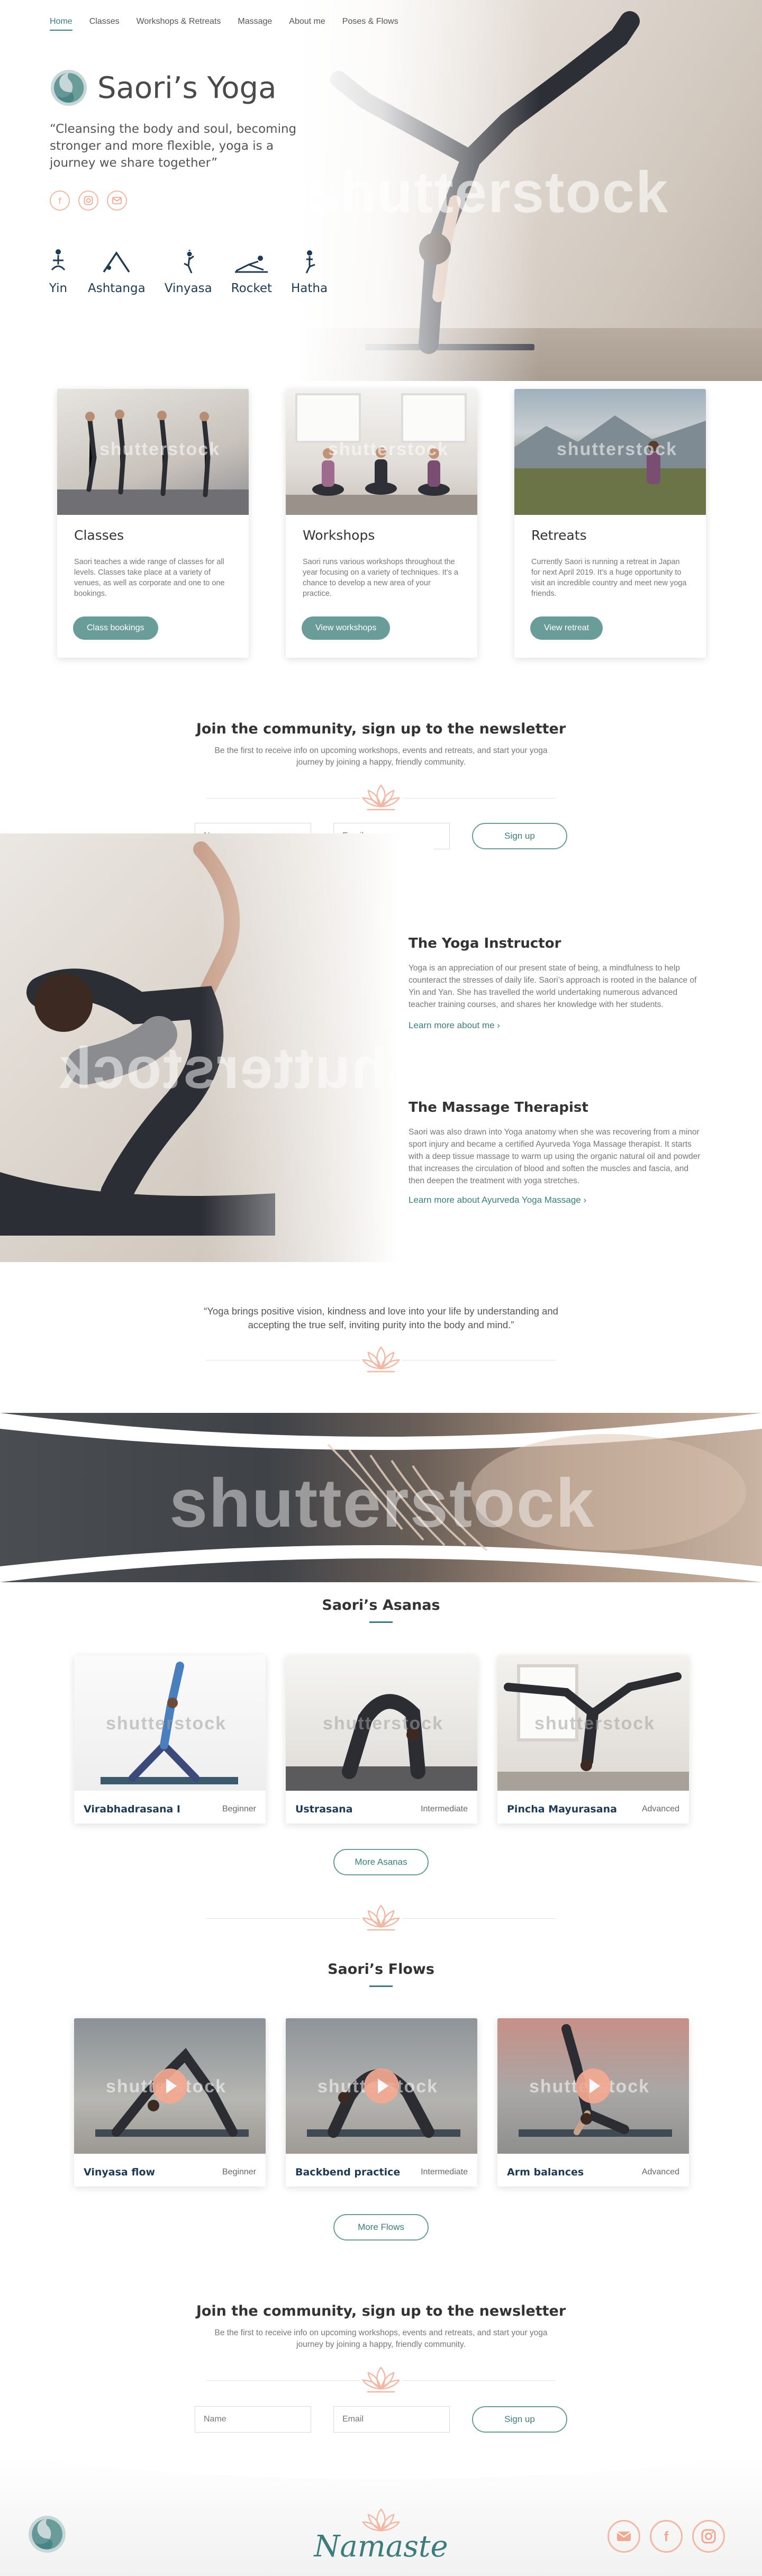 The height and width of the screenshot is (2576, 762). Describe the element at coordinates (498, 1107) in the screenshot. I see `massage-title: The Massage Therapist` at that location.